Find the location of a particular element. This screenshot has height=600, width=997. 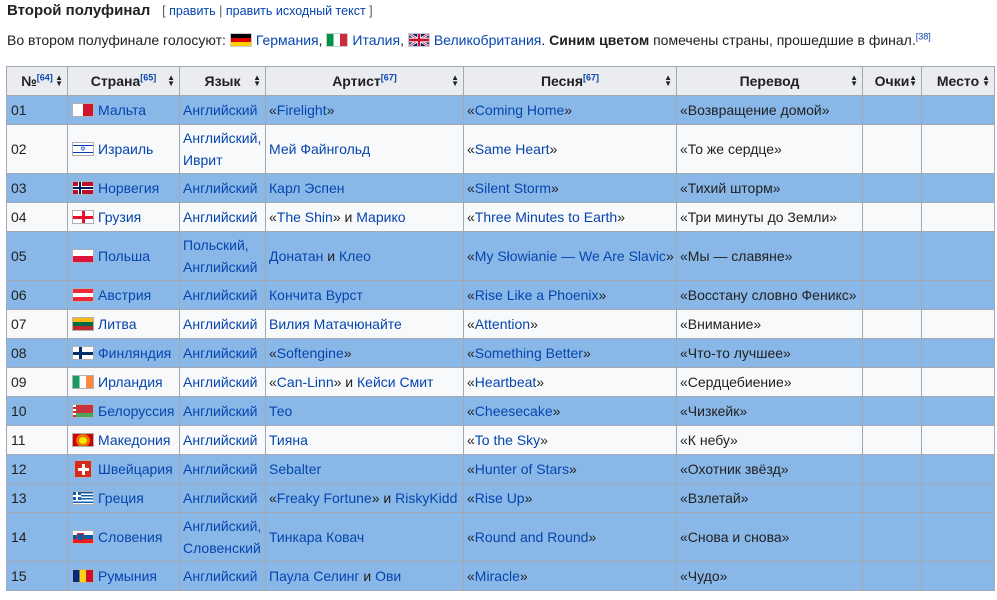

country-link: Румыния is located at coordinates (127, 576).